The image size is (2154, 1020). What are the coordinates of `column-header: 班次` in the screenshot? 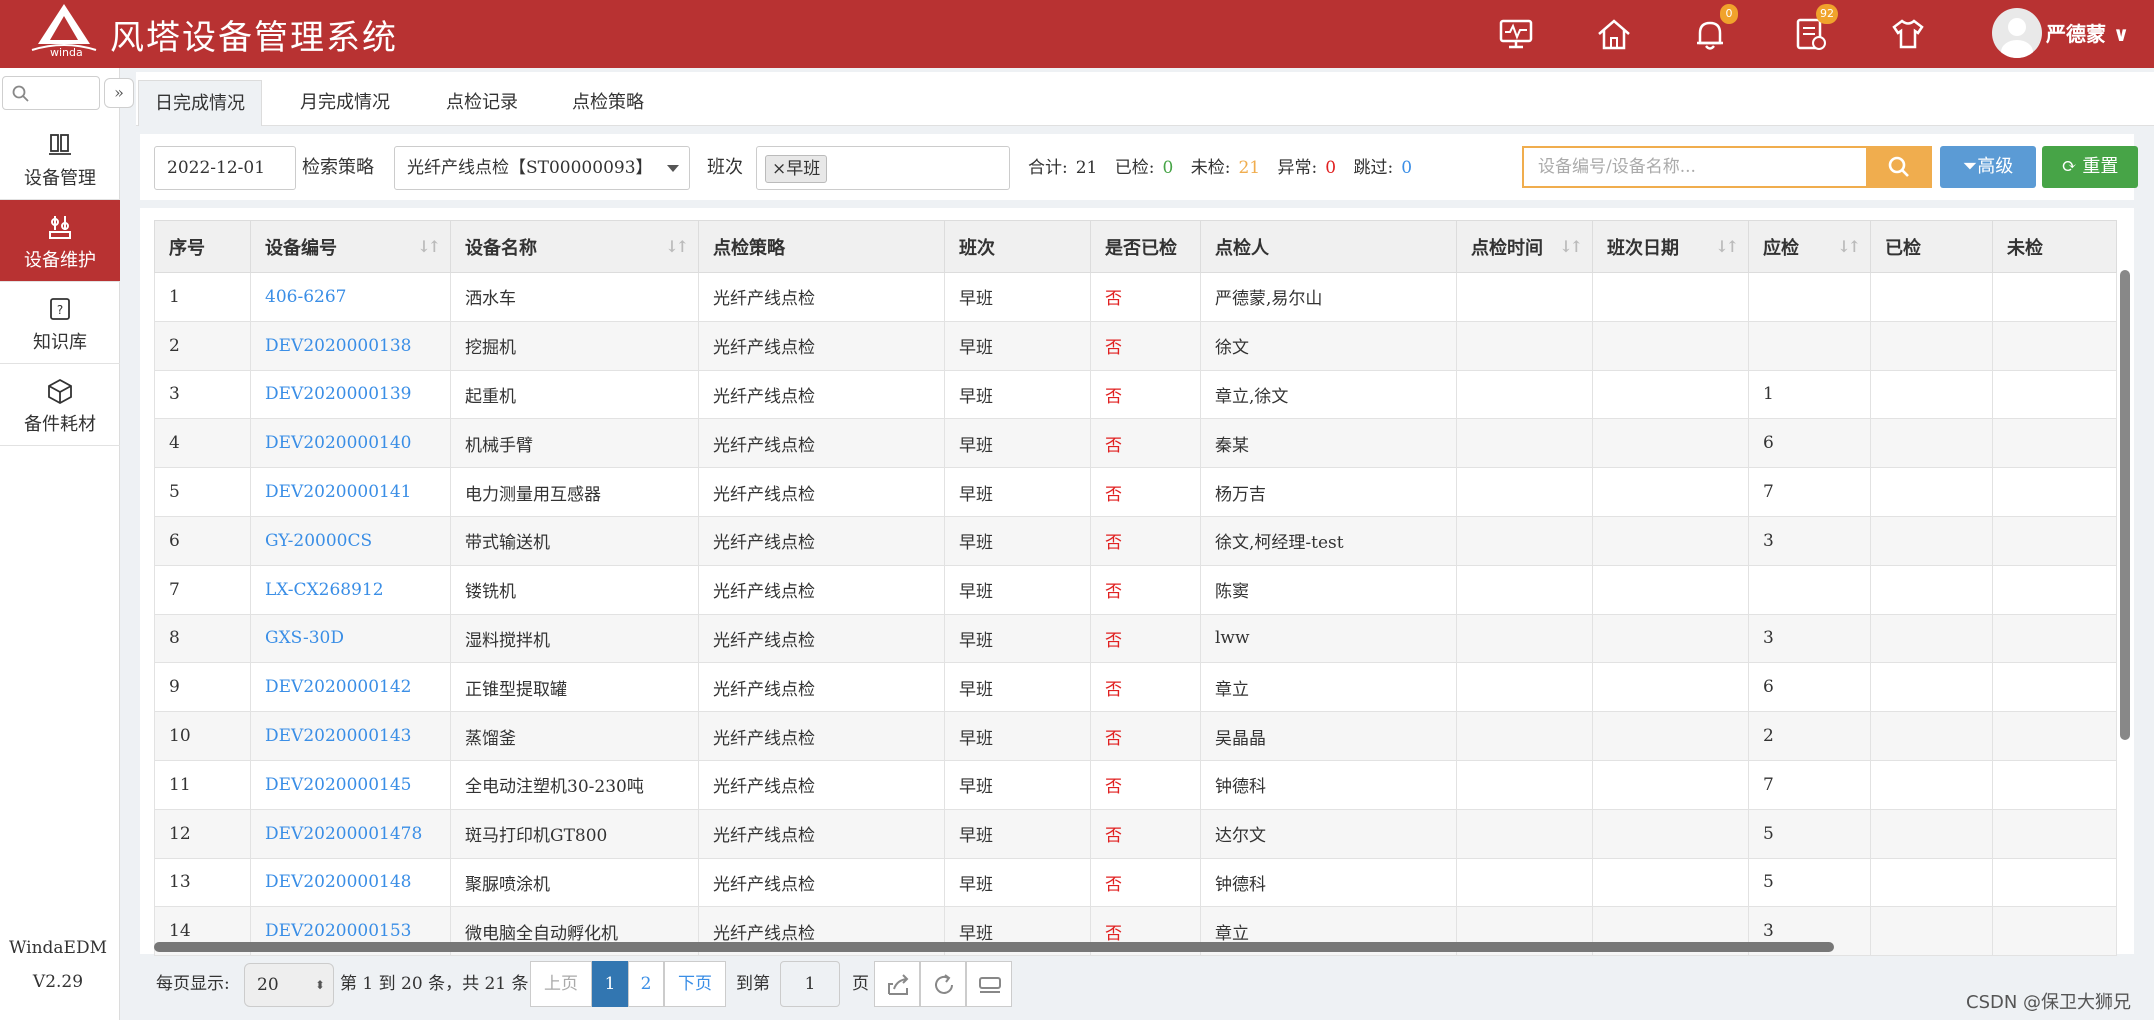 It's located at (1017, 246).